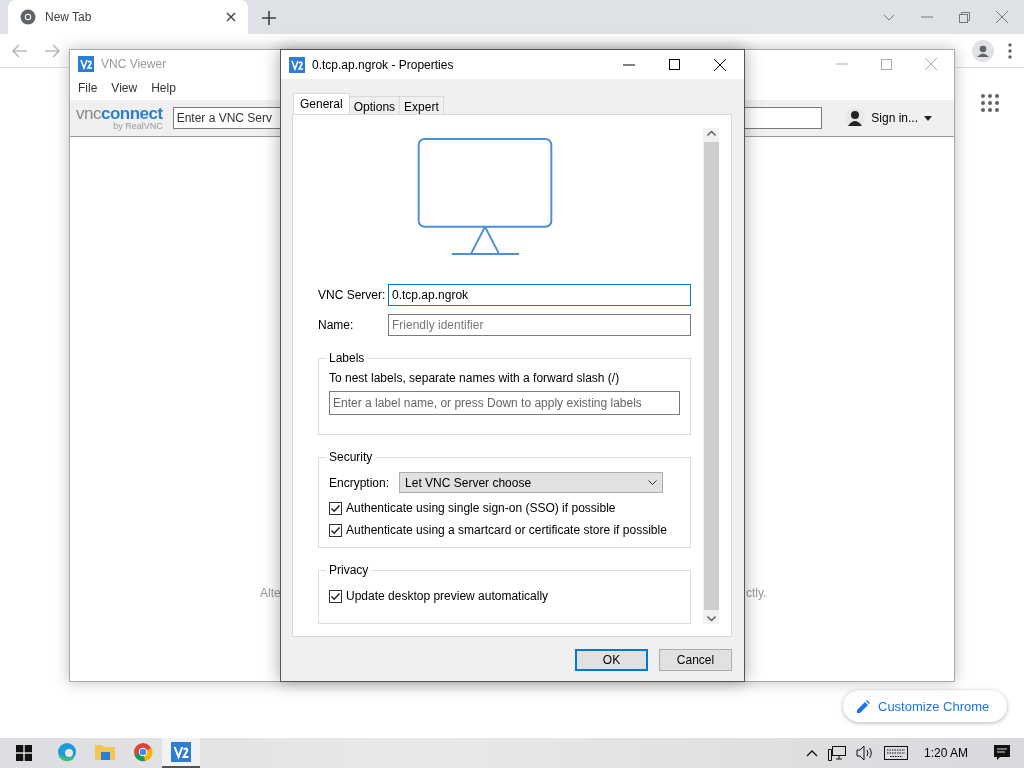 The height and width of the screenshot is (768, 1024). What do you see at coordinates (347, 358) in the screenshot?
I see `group-title: Labels` at bounding box center [347, 358].